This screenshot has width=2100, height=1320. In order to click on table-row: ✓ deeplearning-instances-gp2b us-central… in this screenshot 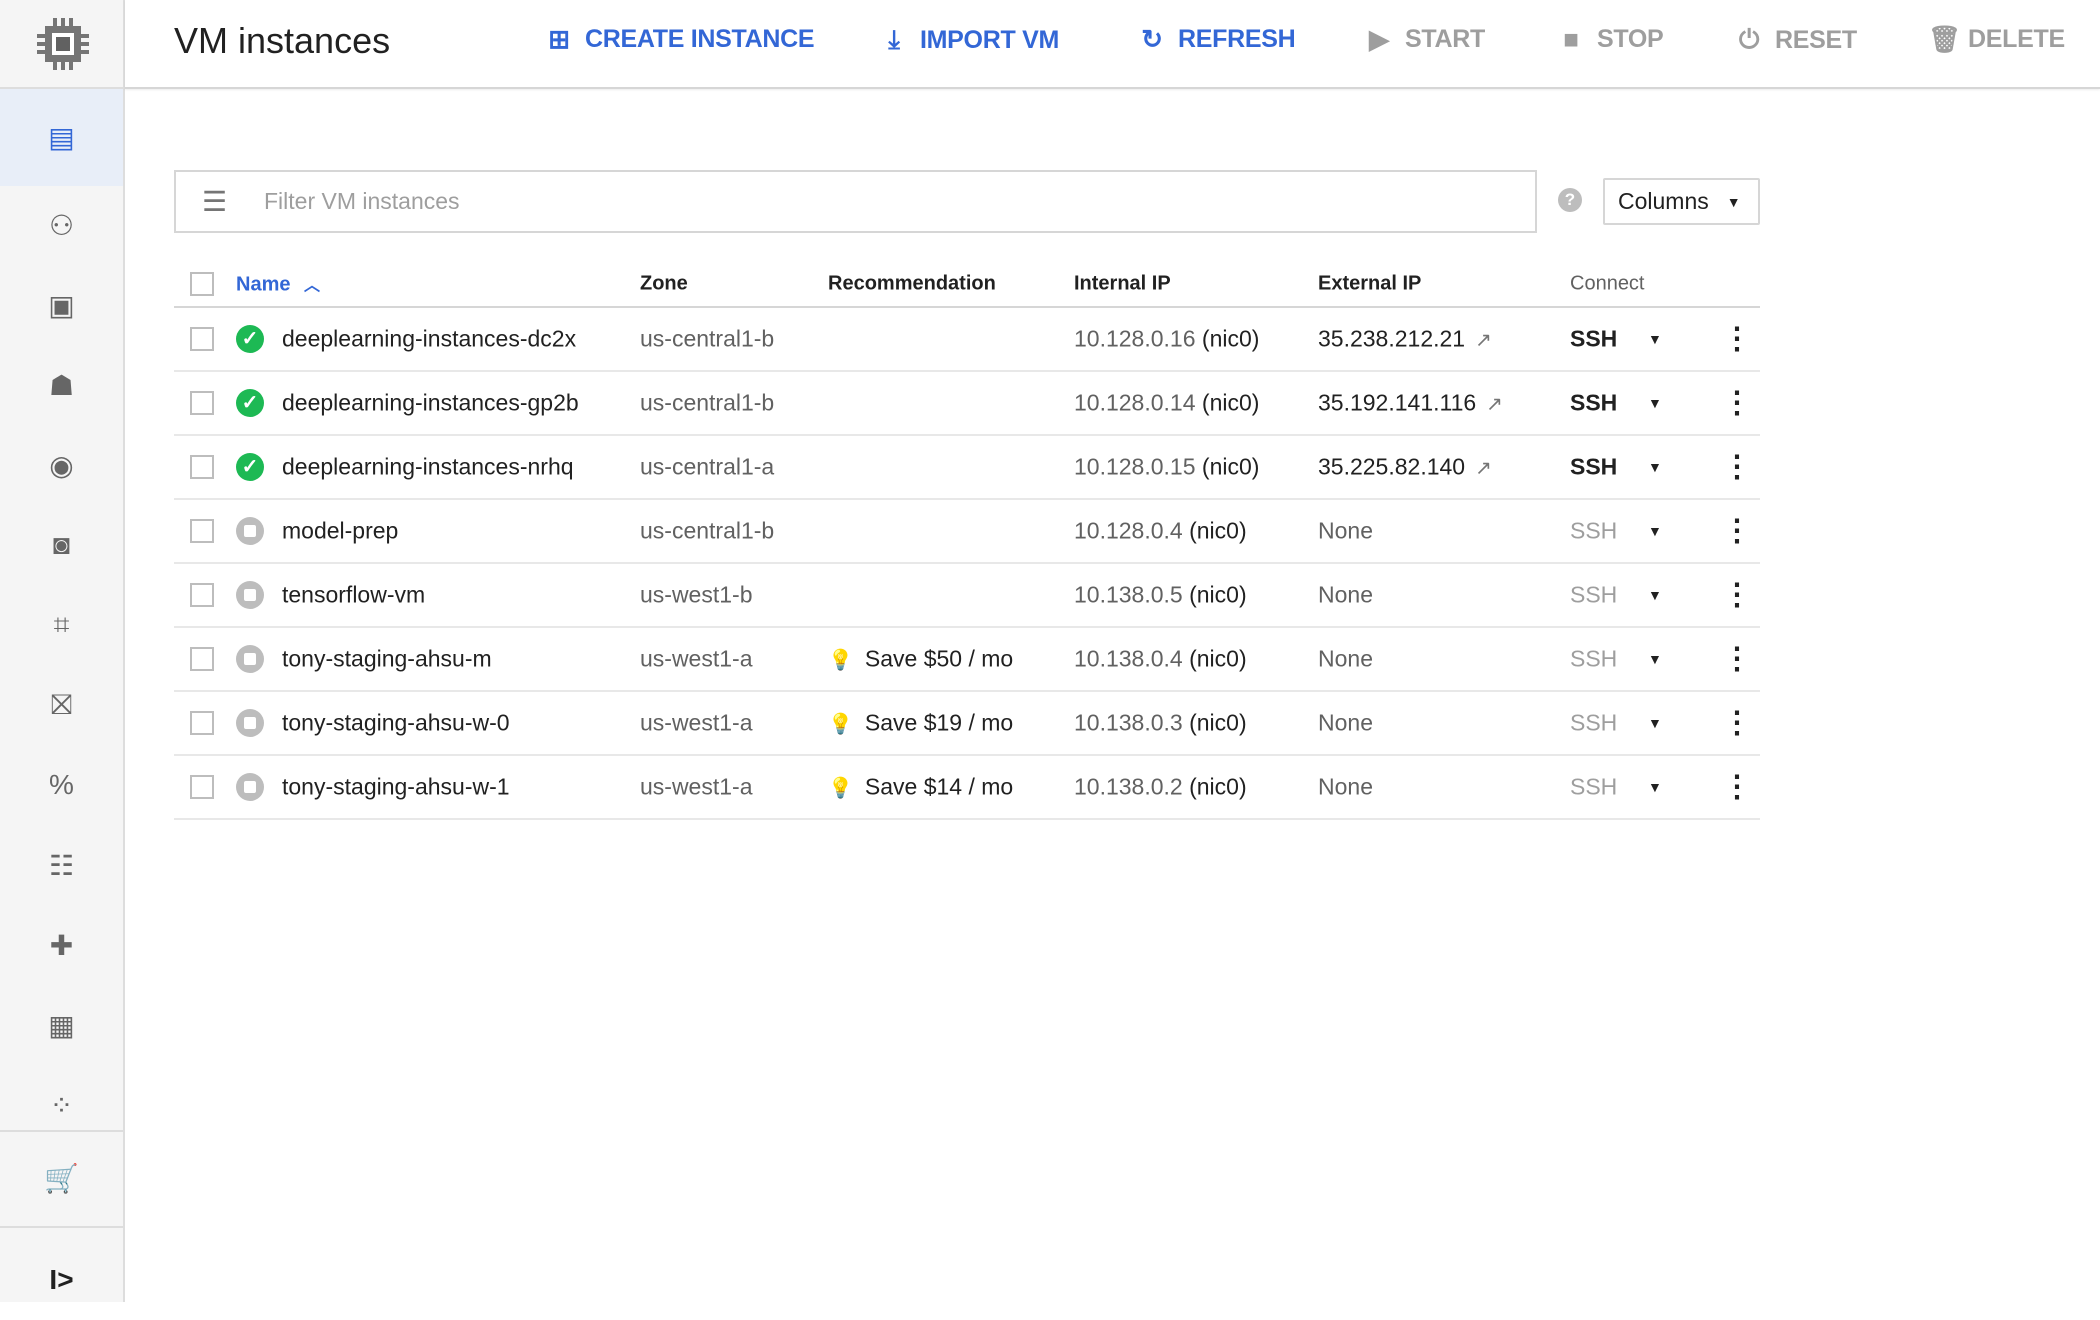, I will do `click(967, 404)`.